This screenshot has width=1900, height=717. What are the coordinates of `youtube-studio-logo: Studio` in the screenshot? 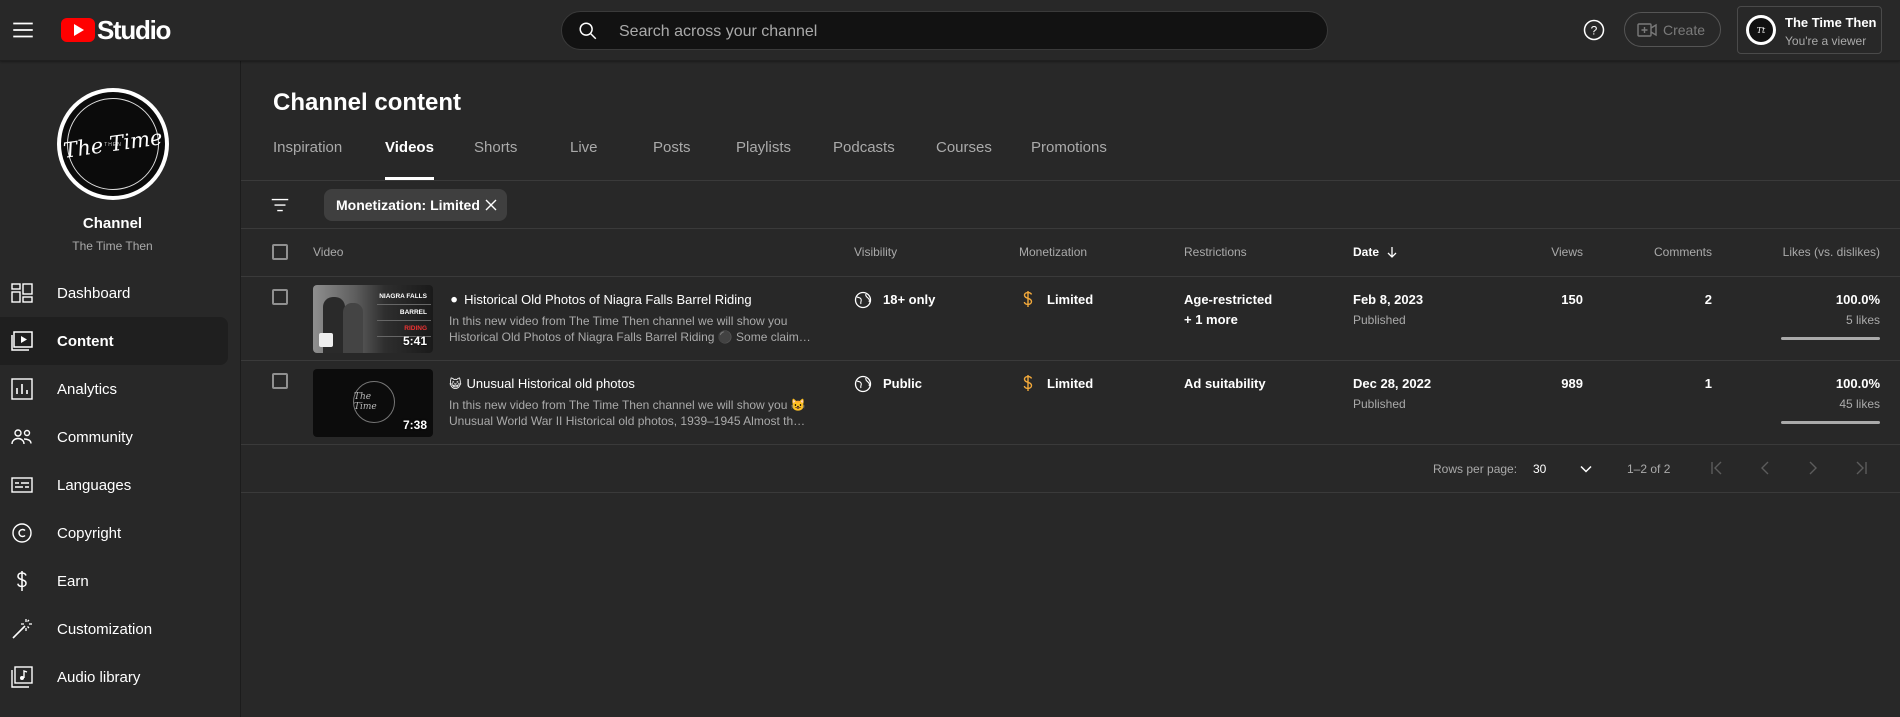 It's located at (116, 30).